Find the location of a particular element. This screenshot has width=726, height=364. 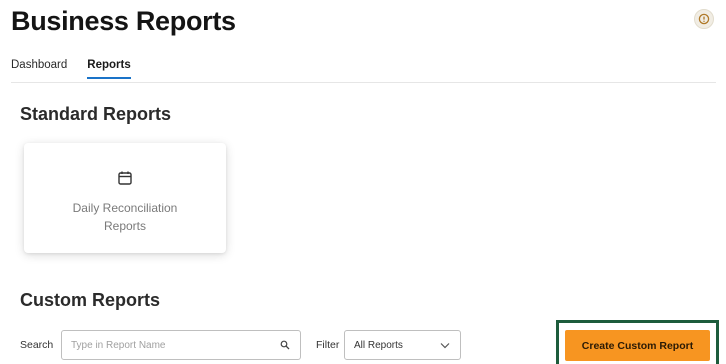

filter-label: Filter is located at coordinates (328, 345).